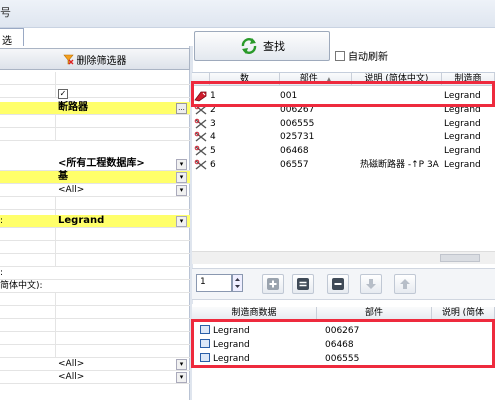 The height and width of the screenshot is (400, 495). I want to click on delete-filter-icon, so click(68, 59).